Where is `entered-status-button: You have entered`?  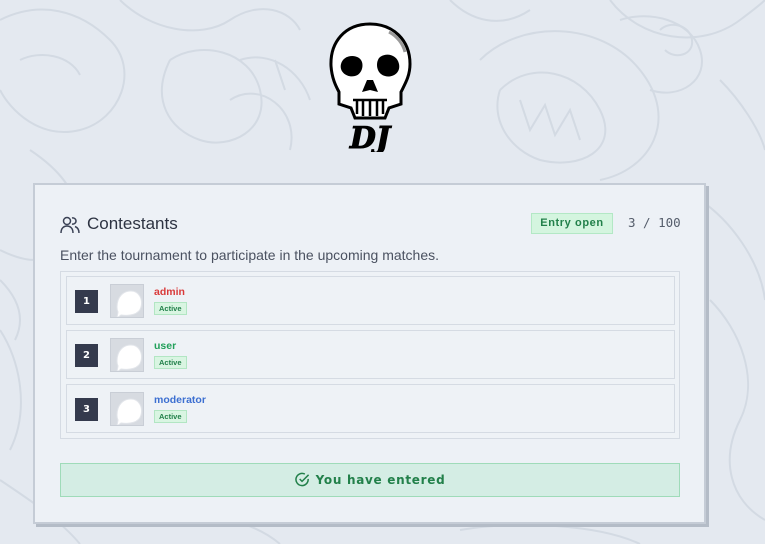
entered-status-button: You have entered is located at coordinates (370, 480).